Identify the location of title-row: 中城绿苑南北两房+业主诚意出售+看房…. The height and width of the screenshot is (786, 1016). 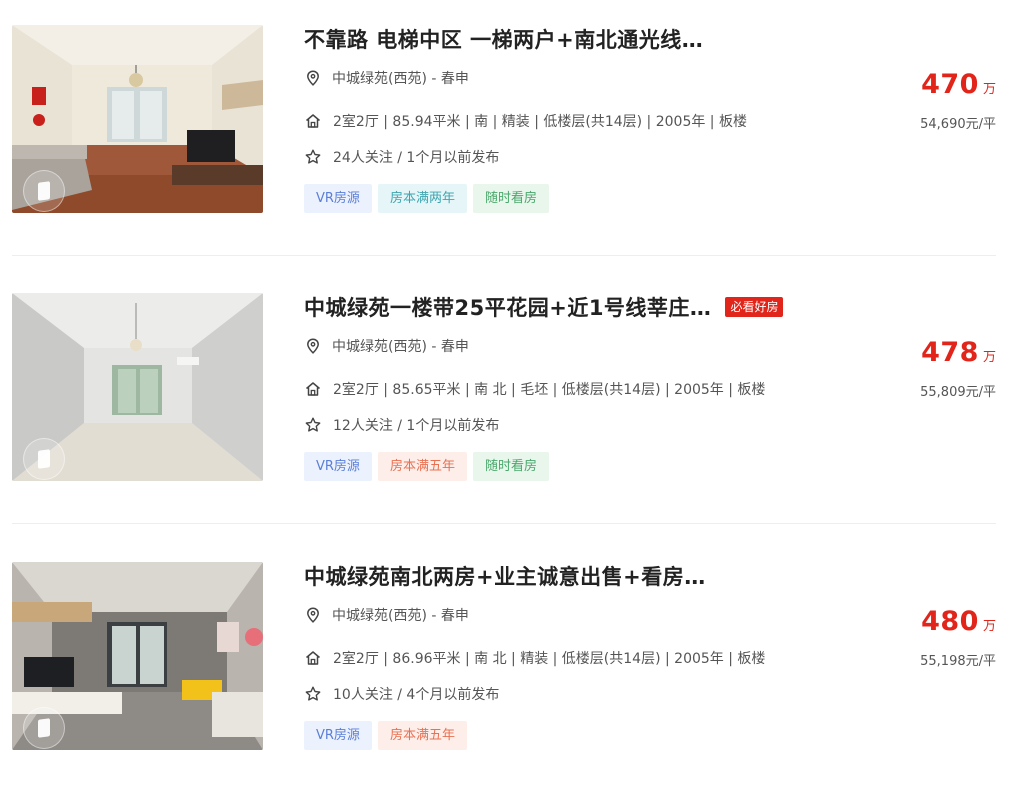
(505, 576).